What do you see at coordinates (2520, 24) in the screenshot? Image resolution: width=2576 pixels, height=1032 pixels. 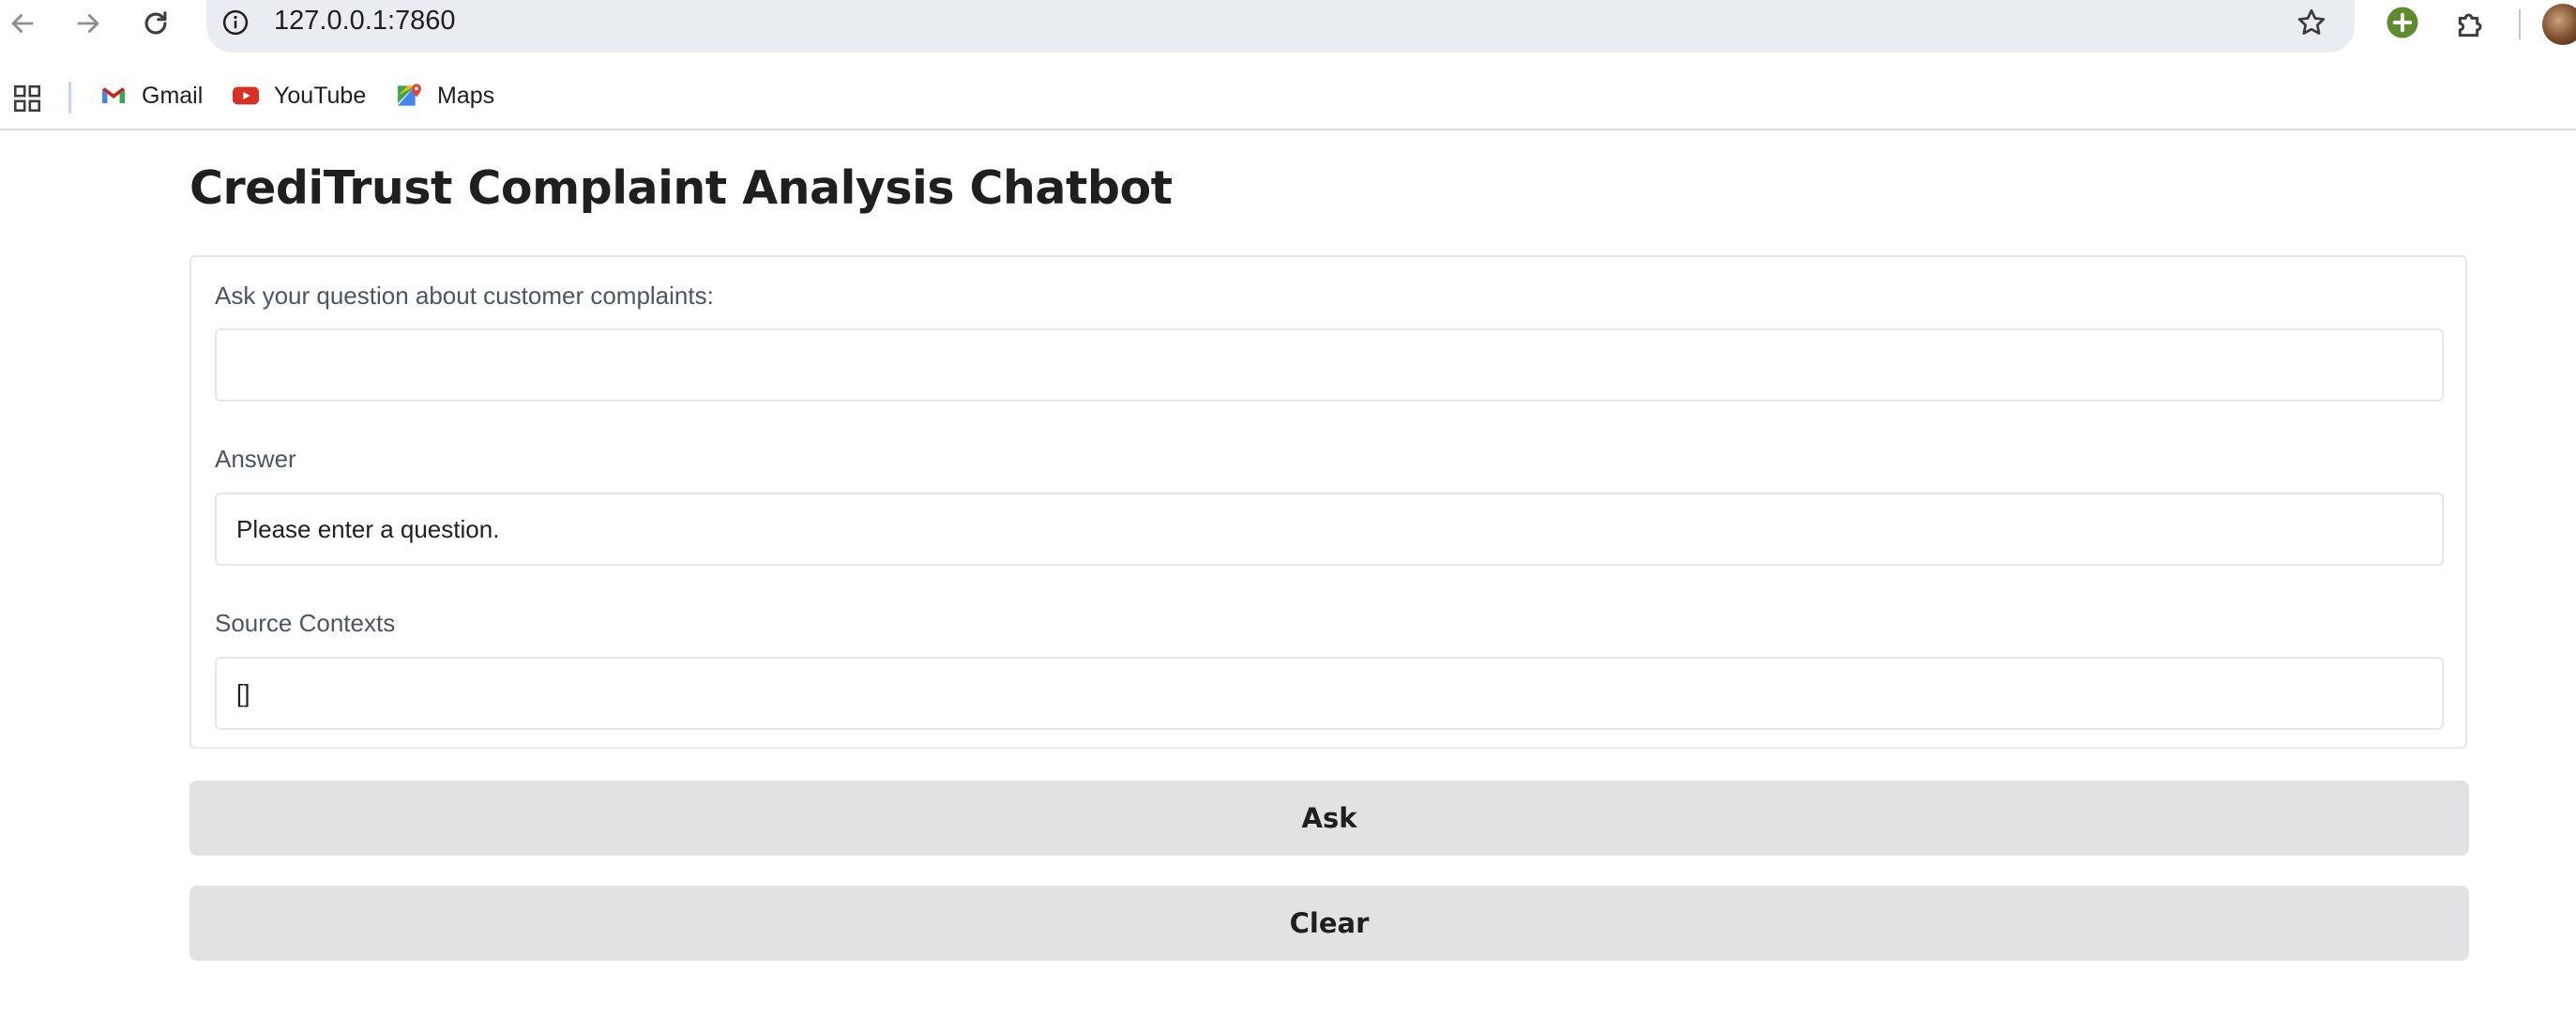 I see `toolbar-divider` at bounding box center [2520, 24].